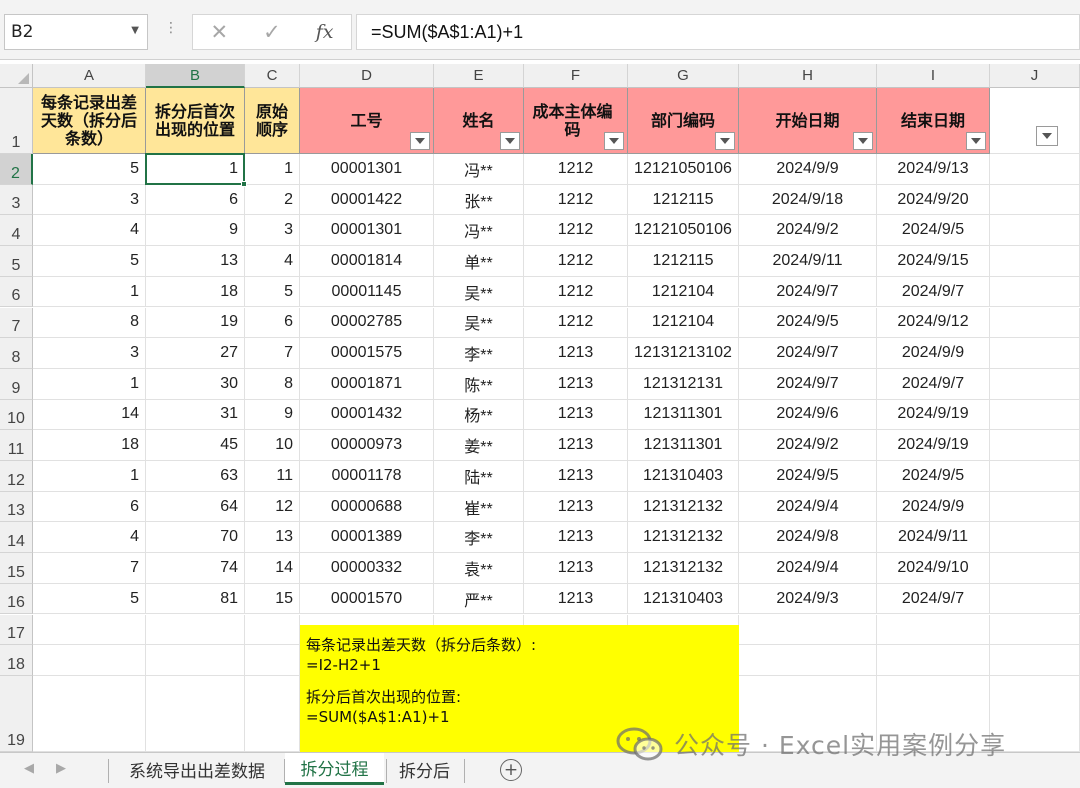 This screenshot has width=1080, height=788. Describe the element at coordinates (1035, 476) in the screenshot. I see `cell-j12` at that location.